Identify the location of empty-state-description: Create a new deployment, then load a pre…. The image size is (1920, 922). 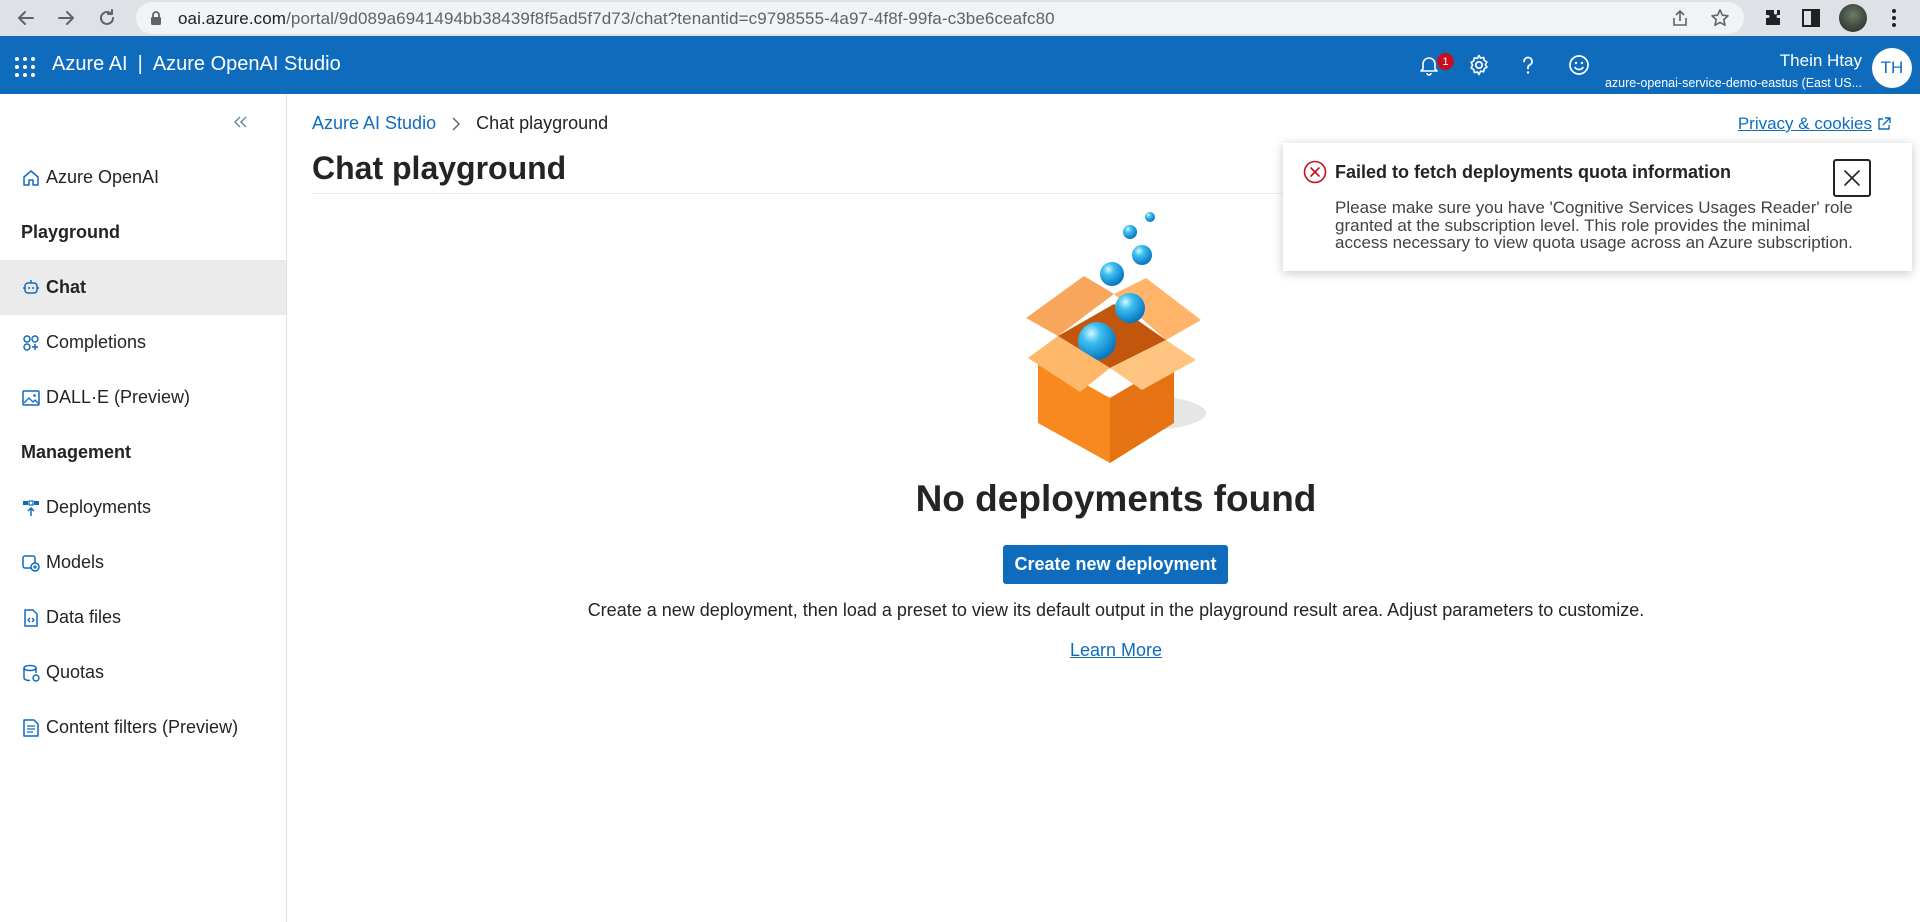
(1116, 610).